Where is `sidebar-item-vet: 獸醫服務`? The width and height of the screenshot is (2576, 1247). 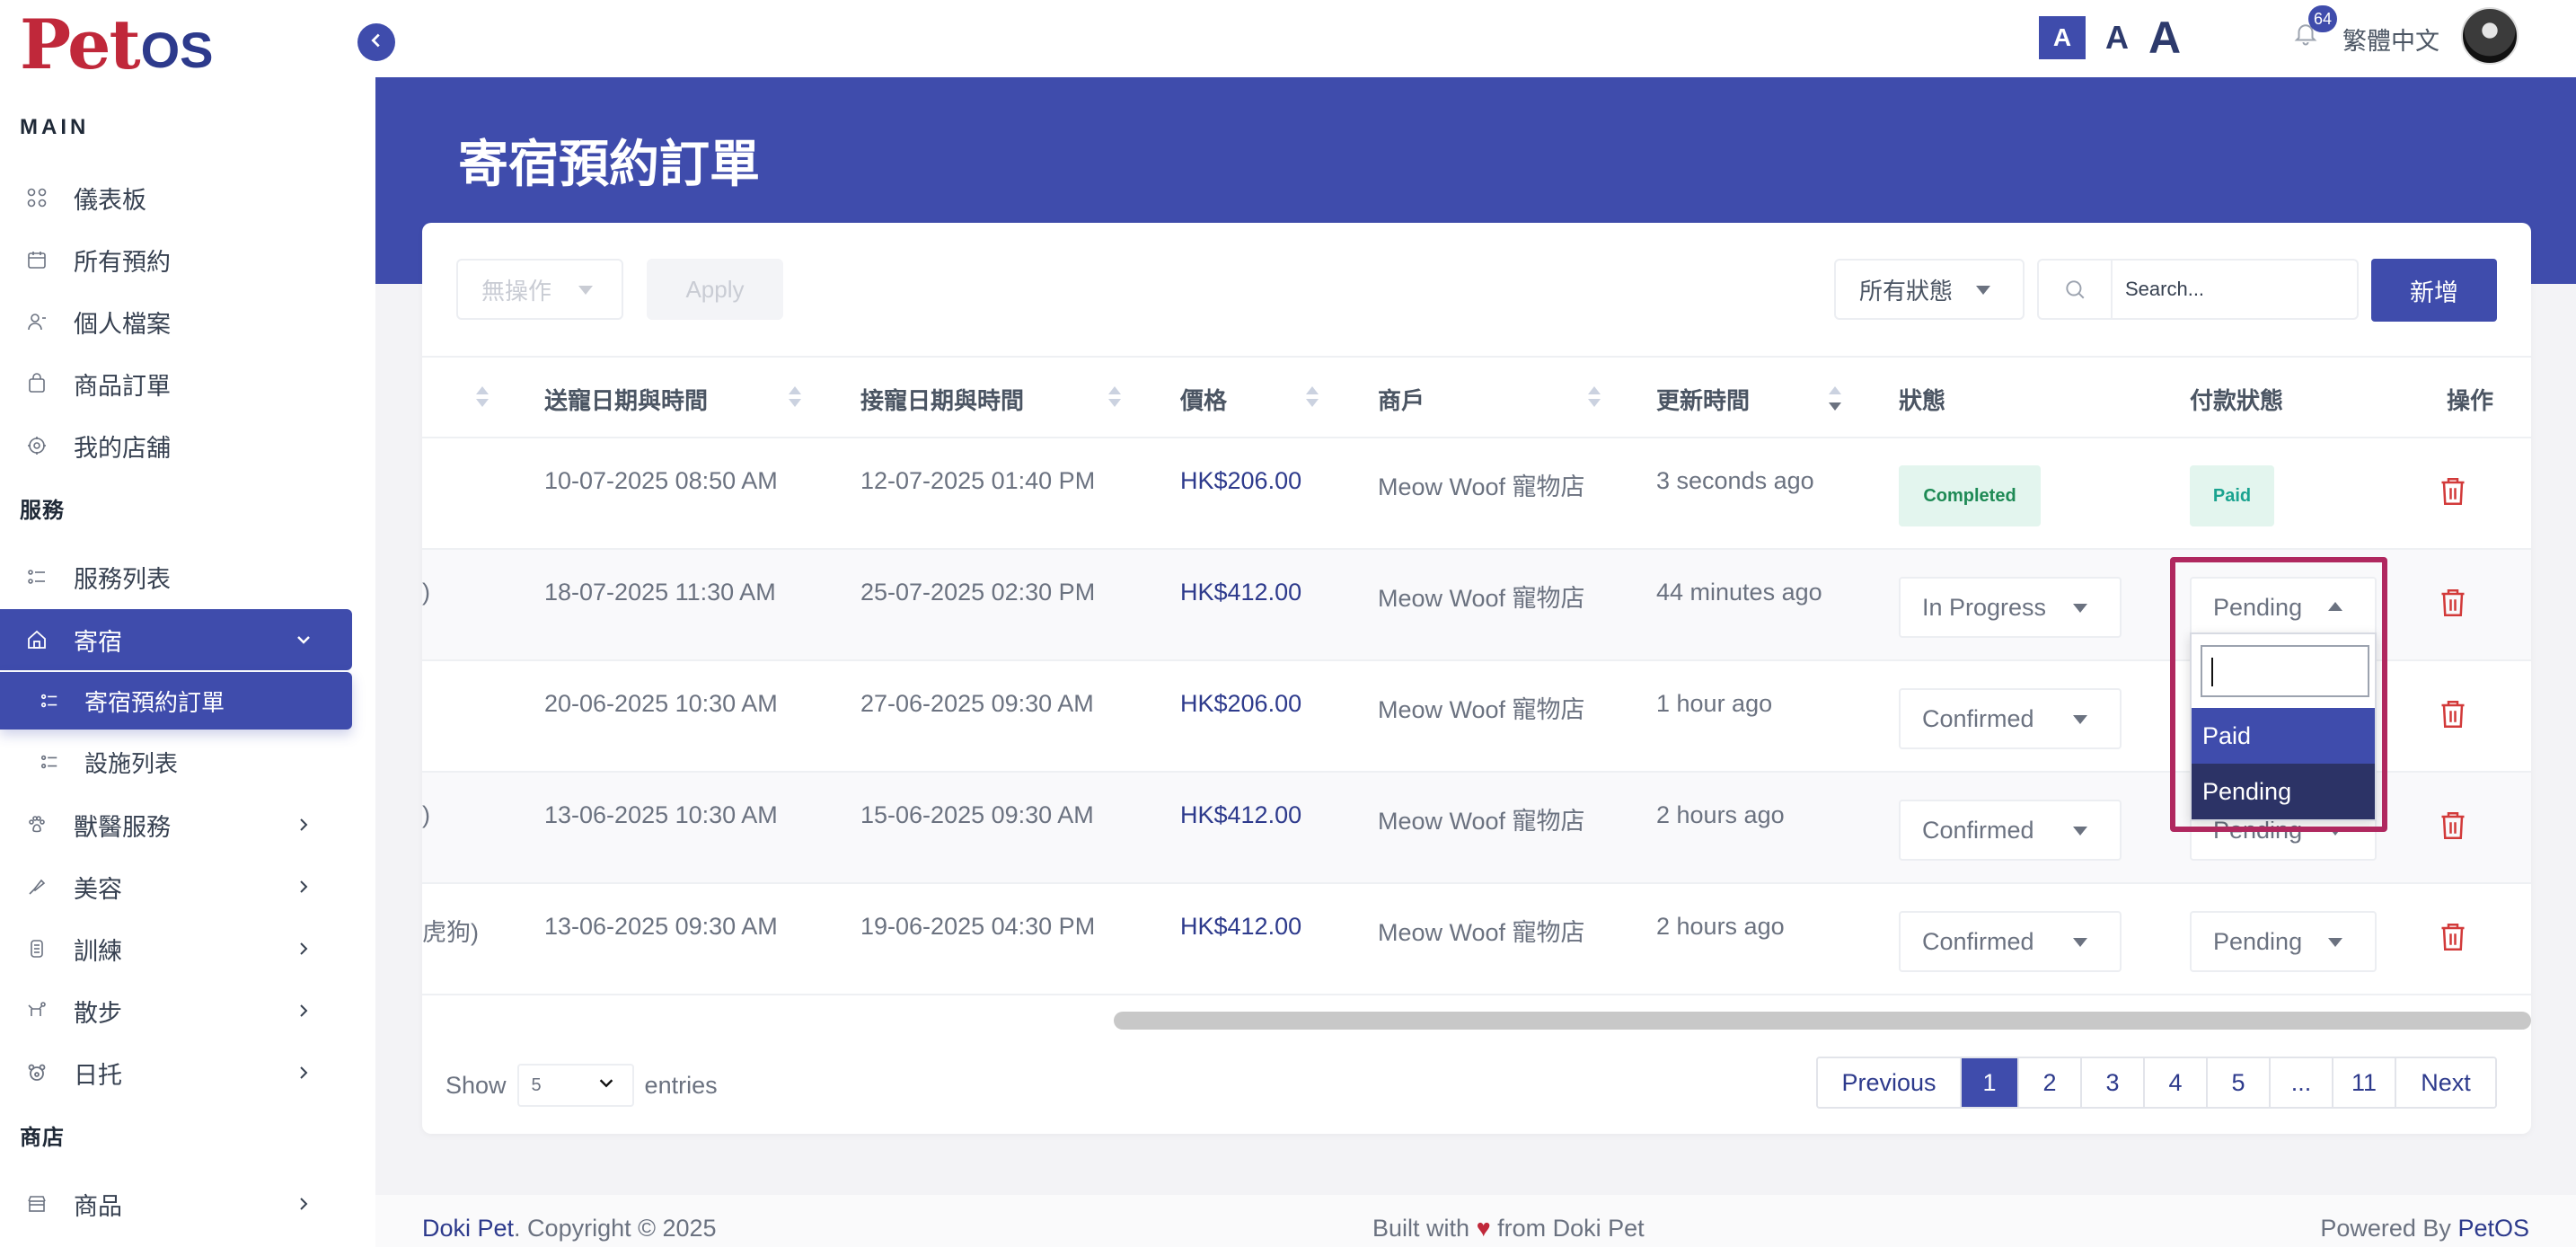 sidebar-item-vet: 獸醫服務 is located at coordinates (176, 825).